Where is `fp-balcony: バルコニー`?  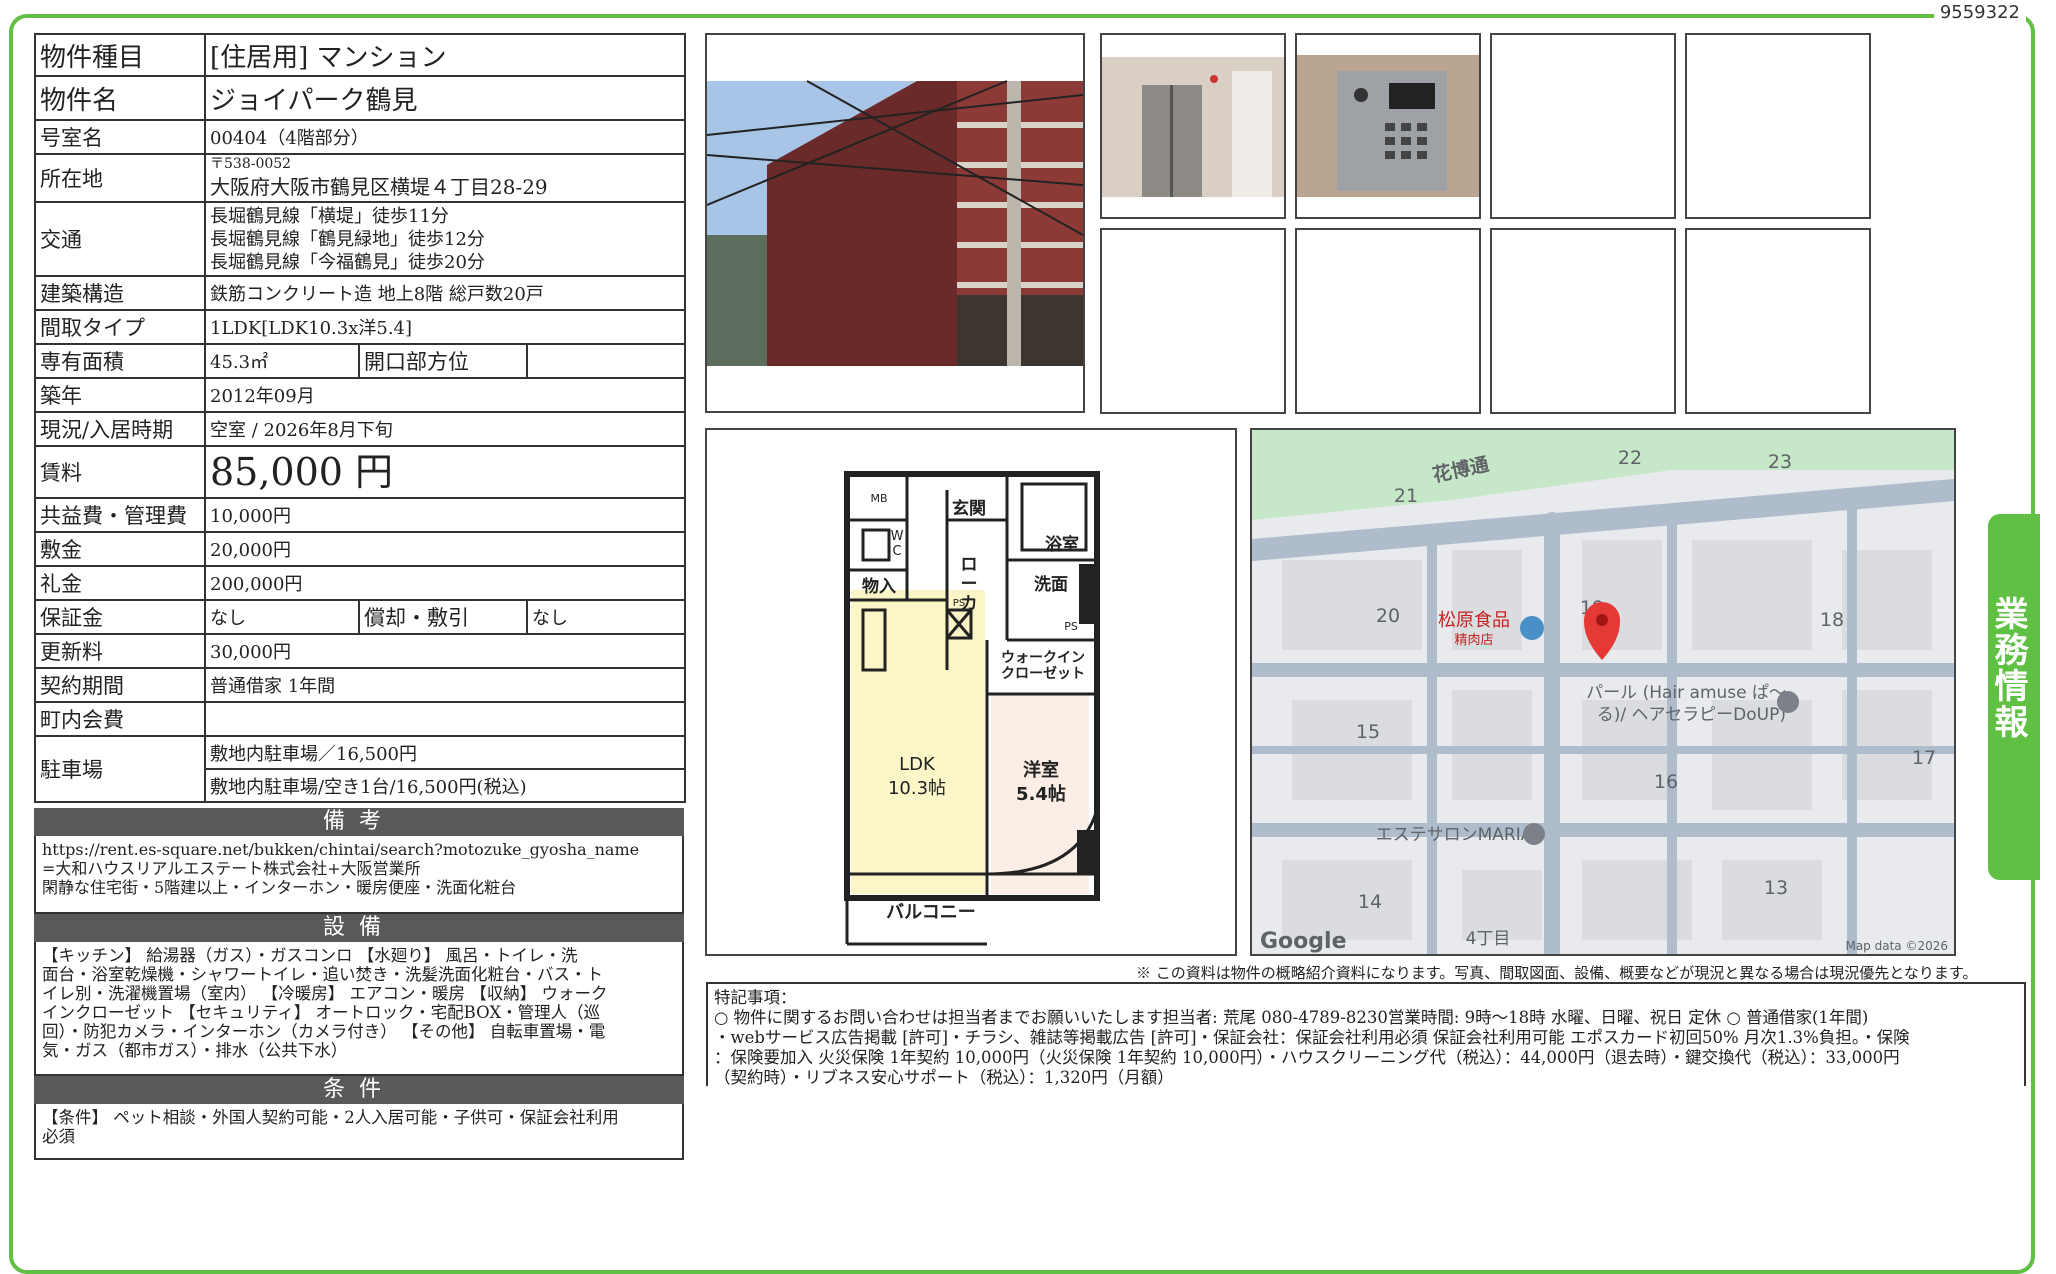
fp-balcony: バルコニー is located at coordinates (931, 912).